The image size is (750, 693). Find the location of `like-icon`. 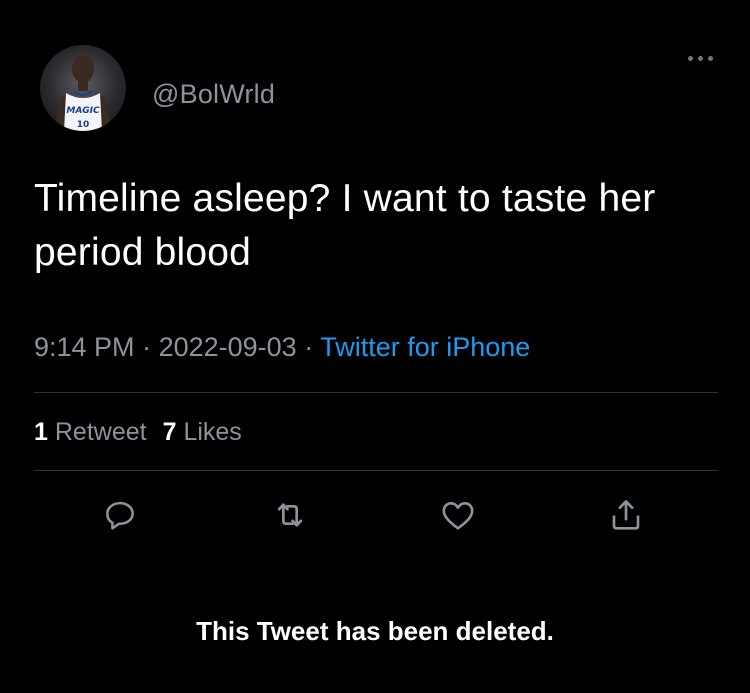

like-icon is located at coordinates (458, 516).